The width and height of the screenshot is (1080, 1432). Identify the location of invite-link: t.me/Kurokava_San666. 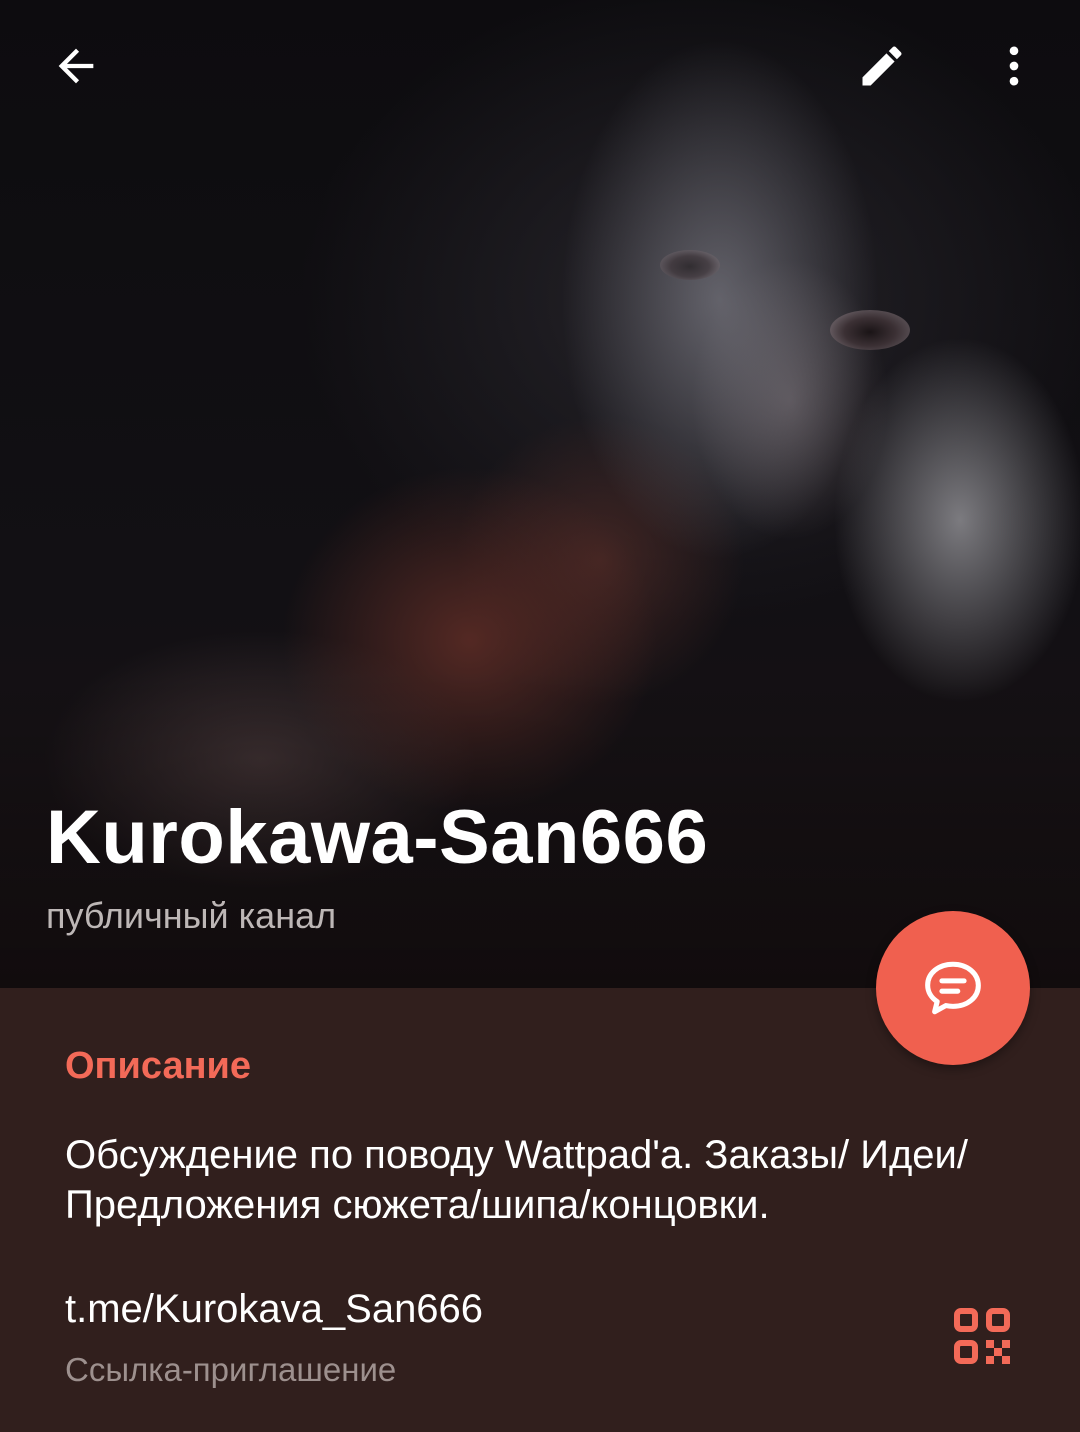
(274, 1309).